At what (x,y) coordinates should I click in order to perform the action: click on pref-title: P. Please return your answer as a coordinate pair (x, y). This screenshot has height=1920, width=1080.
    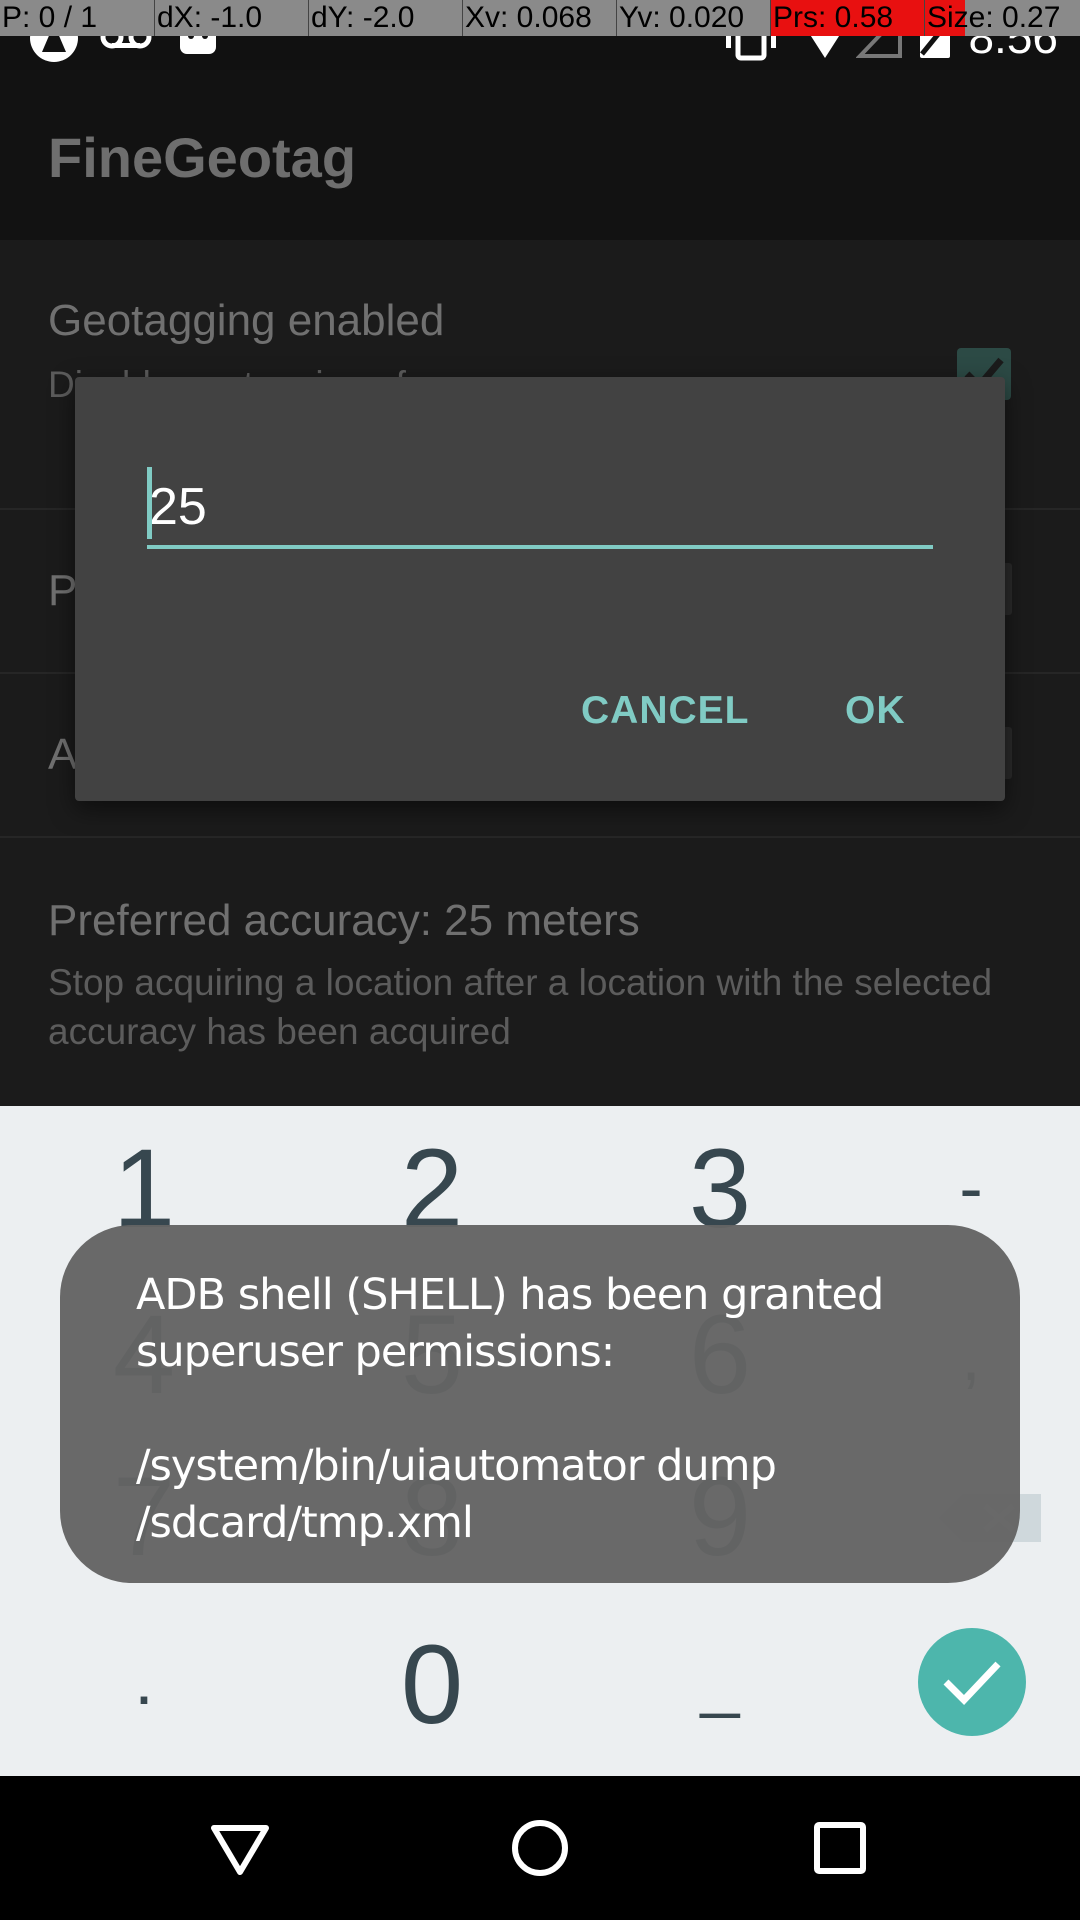
    Looking at the image, I should click on (63, 590).